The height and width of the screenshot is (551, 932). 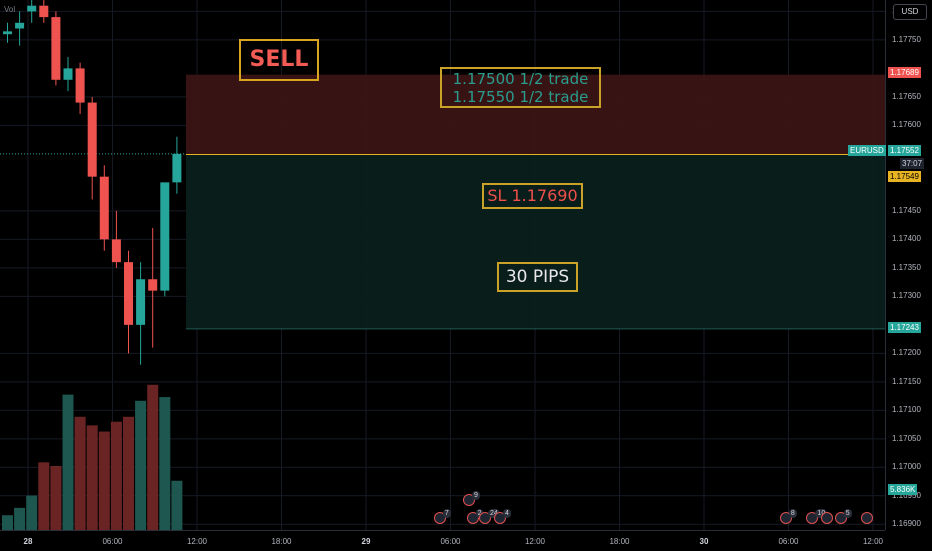 I want to click on stop-loss-annotation: SL 1.17690, so click(x=532, y=196).